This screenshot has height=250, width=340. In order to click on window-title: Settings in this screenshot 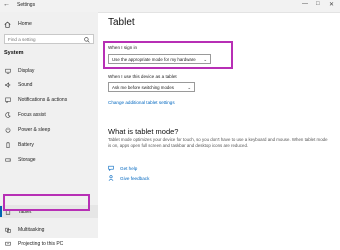, I will do `click(26, 5)`.